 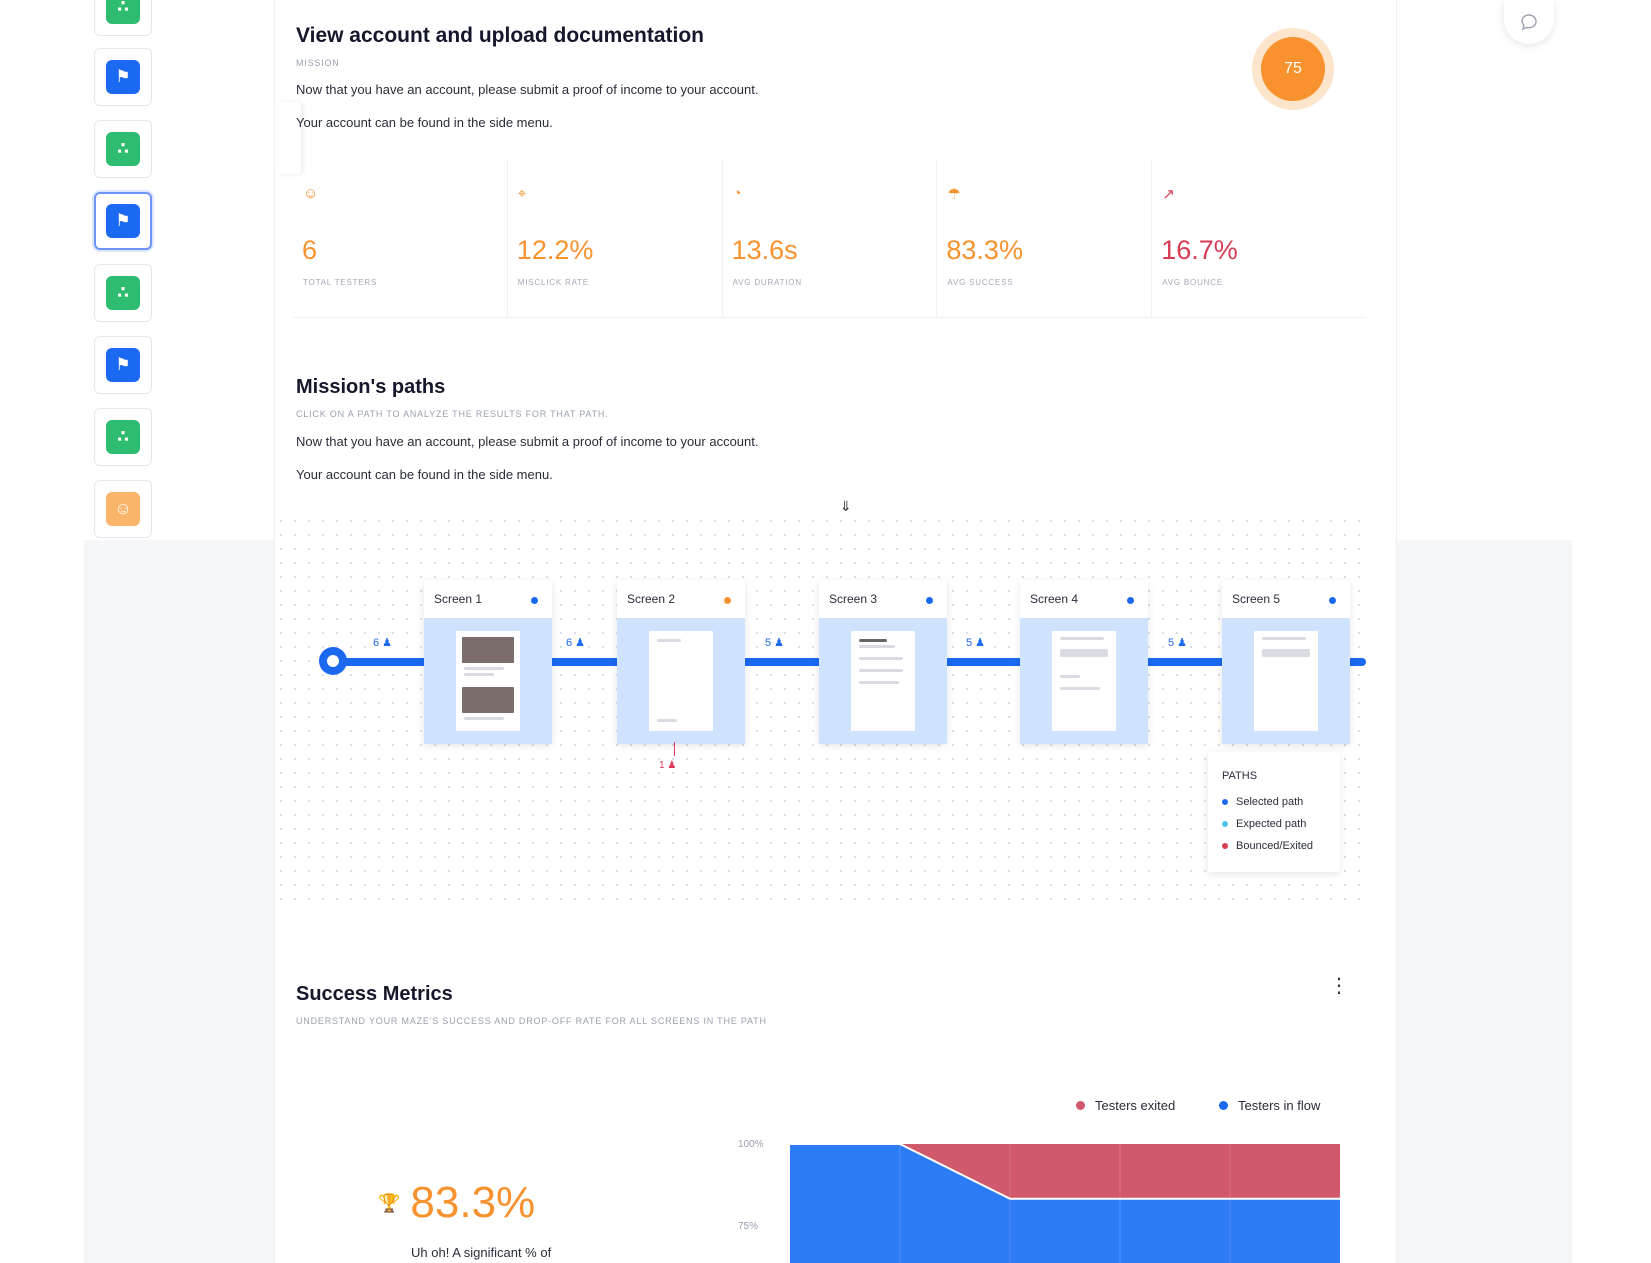 What do you see at coordinates (674, 749) in the screenshot?
I see `bounce-arrow` at bounding box center [674, 749].